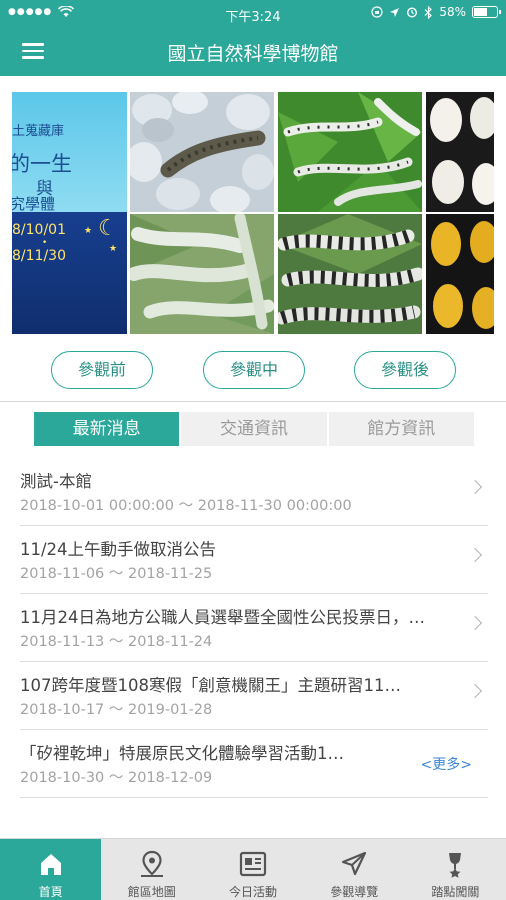  What do you see at coordinates (253, 864) in the screenshot?
I see `calendar-news-icon` at bounding box center [253, 864].